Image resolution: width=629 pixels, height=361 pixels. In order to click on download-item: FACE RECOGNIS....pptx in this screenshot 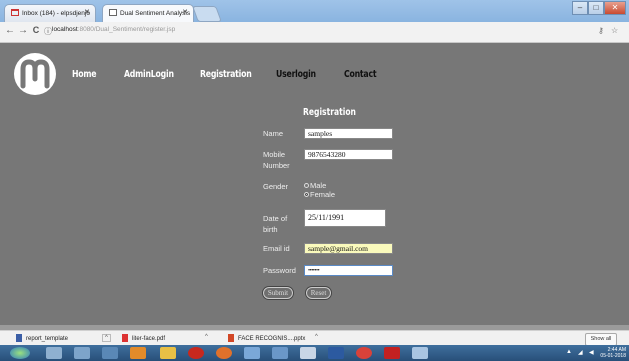, I will do `click(266, 338)`.